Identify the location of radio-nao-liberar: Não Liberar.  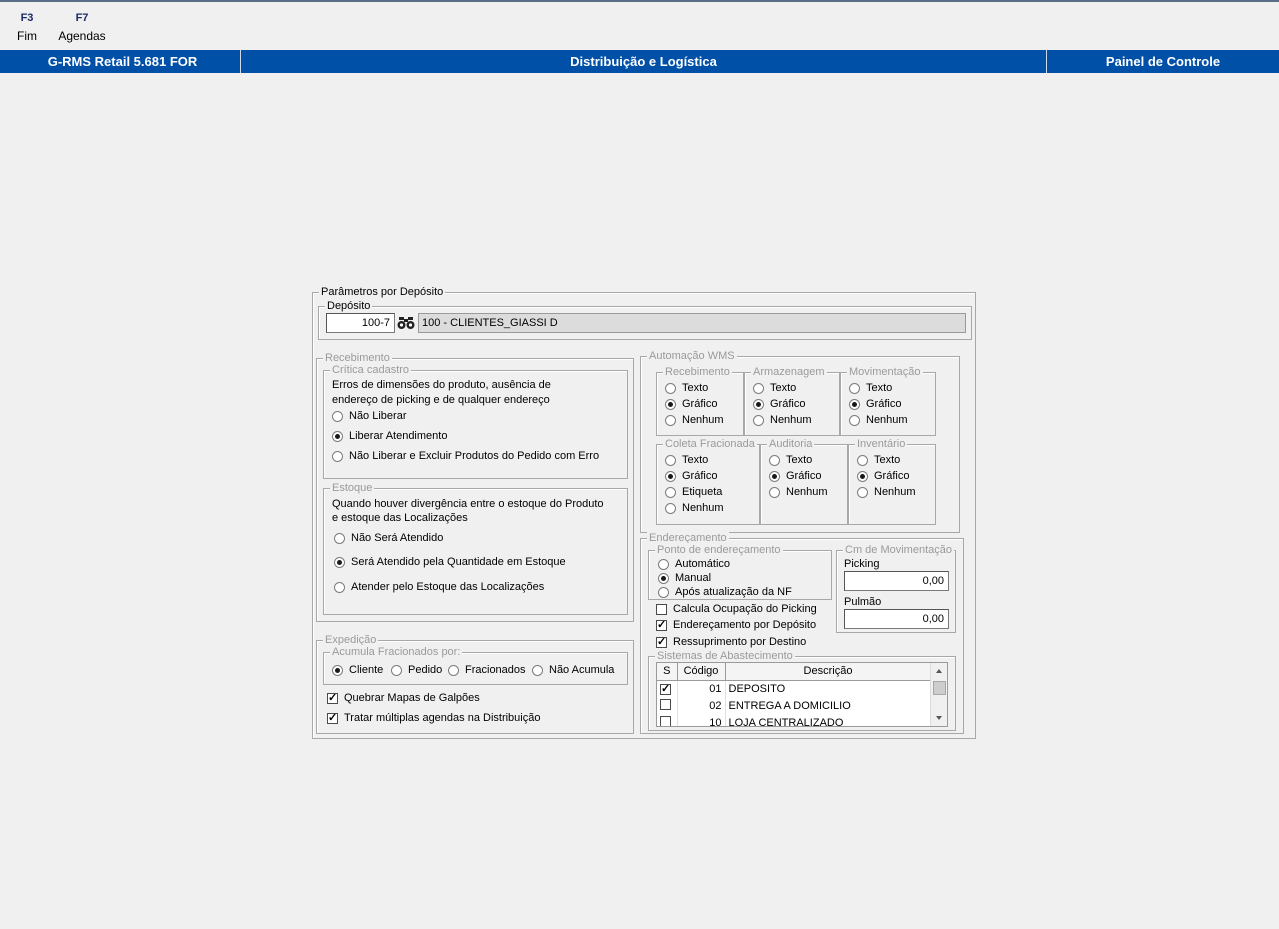
(369, 416).